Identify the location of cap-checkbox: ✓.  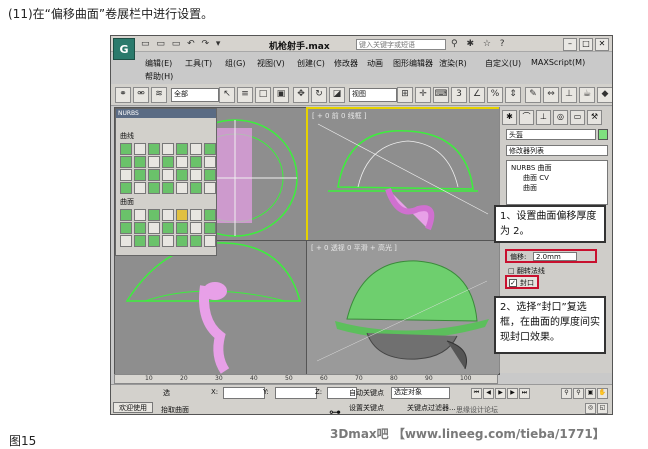
(513, 283).